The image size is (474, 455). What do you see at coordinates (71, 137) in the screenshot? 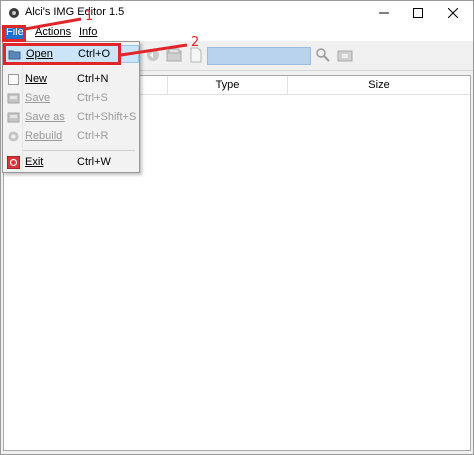
I see `menu-item-rebuild: Rebuild Ctrl+R` at bounding box center [71, 137].